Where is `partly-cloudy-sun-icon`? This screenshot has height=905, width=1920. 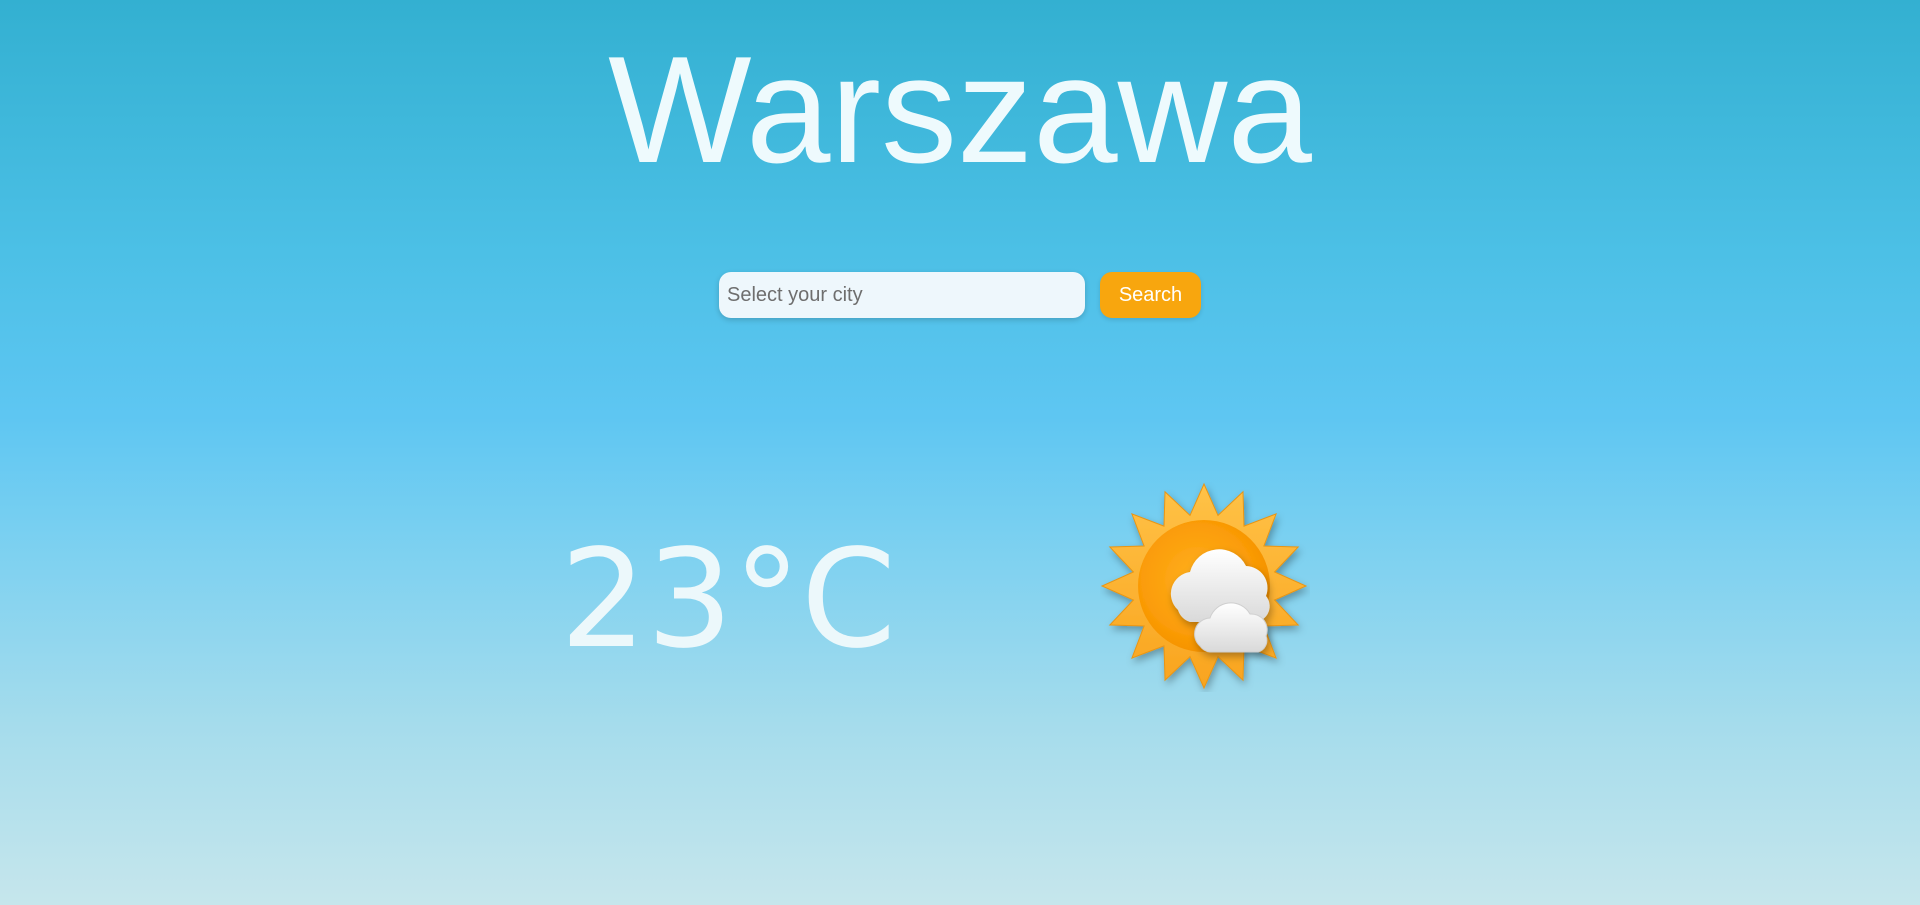
partly-cloudy-sun-icon is located at coordinates (1205, 587).